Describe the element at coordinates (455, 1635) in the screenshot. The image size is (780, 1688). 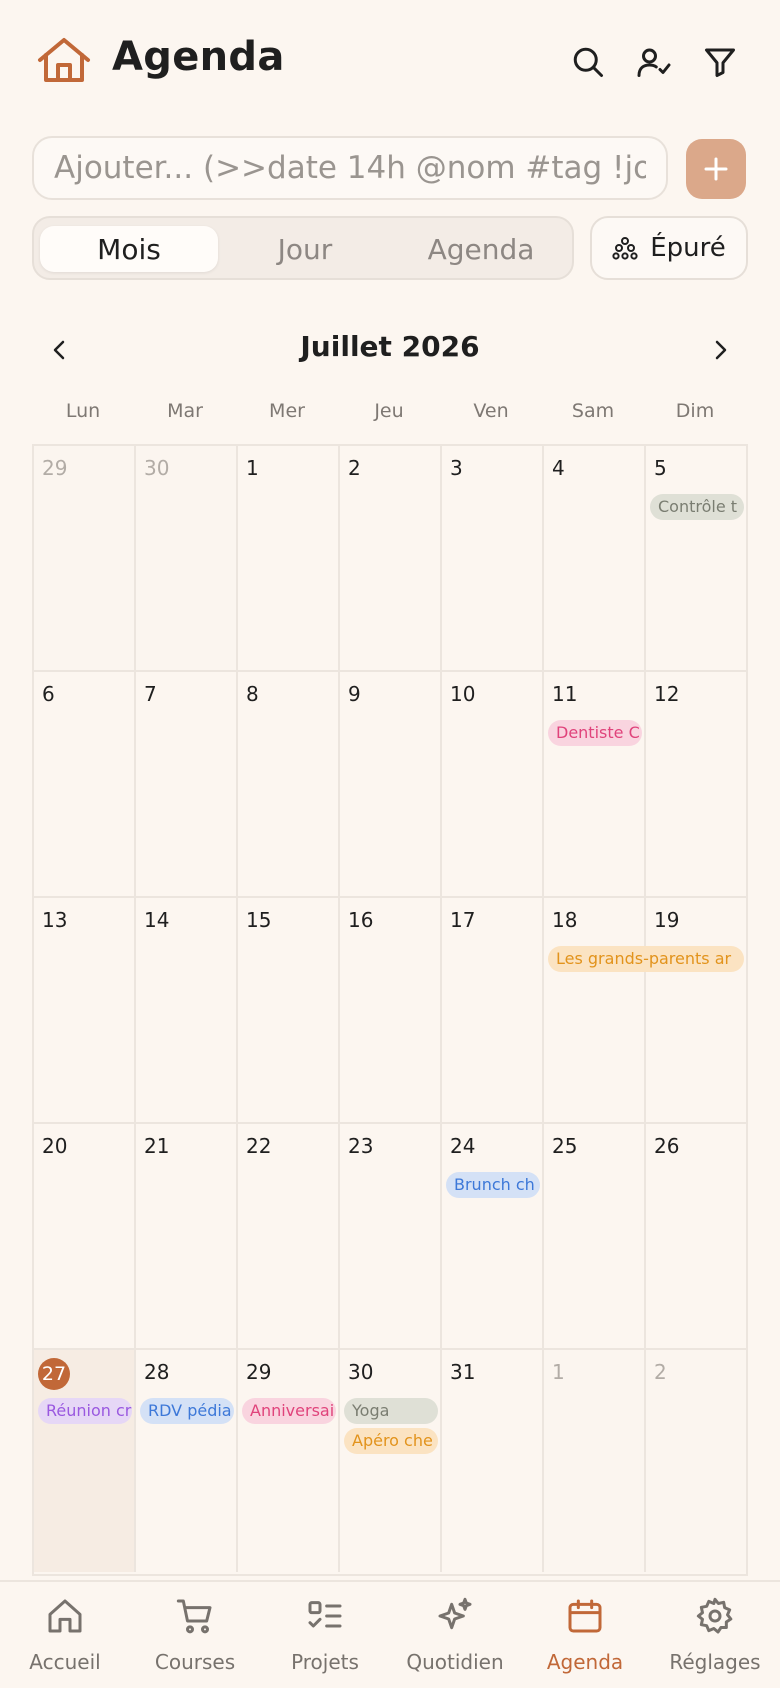
I see `nav-item-quotidien: Quotidien` at that location.